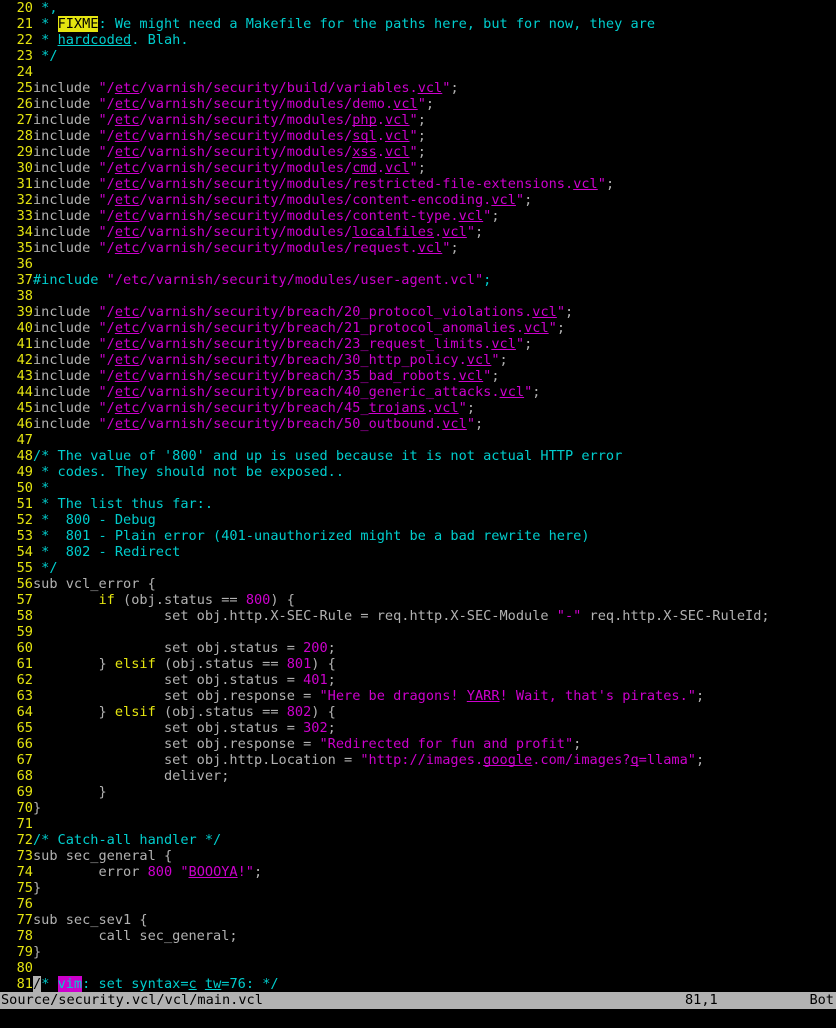 This screenshot has width=836, height=1028. What do you see at coordinates (106, 120) in the screenshot?
I see `code-span: "/` at bounding box center [106, 120].